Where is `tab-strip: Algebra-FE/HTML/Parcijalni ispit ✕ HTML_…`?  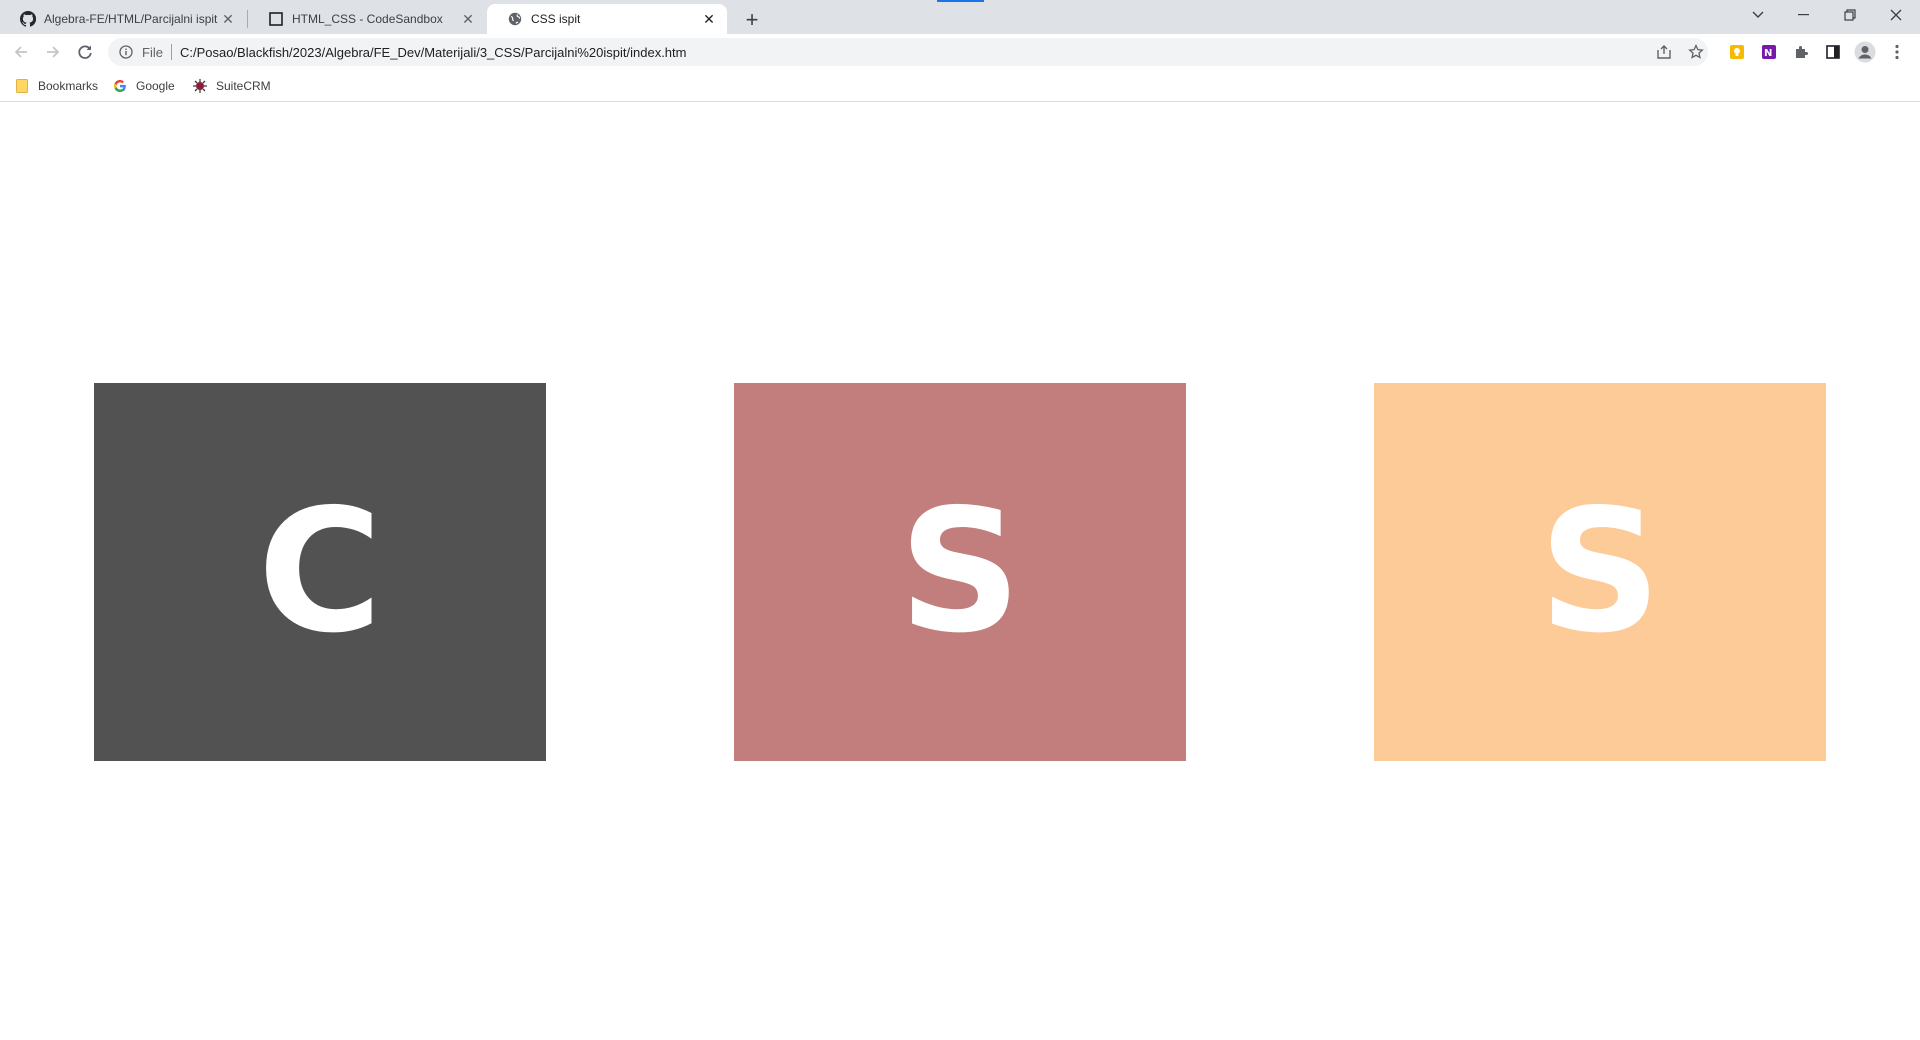
tab-strip: Algebra-FE/HTML/Parcijalni ispit ✕ HTML_… is located at coordinates (960, 17).